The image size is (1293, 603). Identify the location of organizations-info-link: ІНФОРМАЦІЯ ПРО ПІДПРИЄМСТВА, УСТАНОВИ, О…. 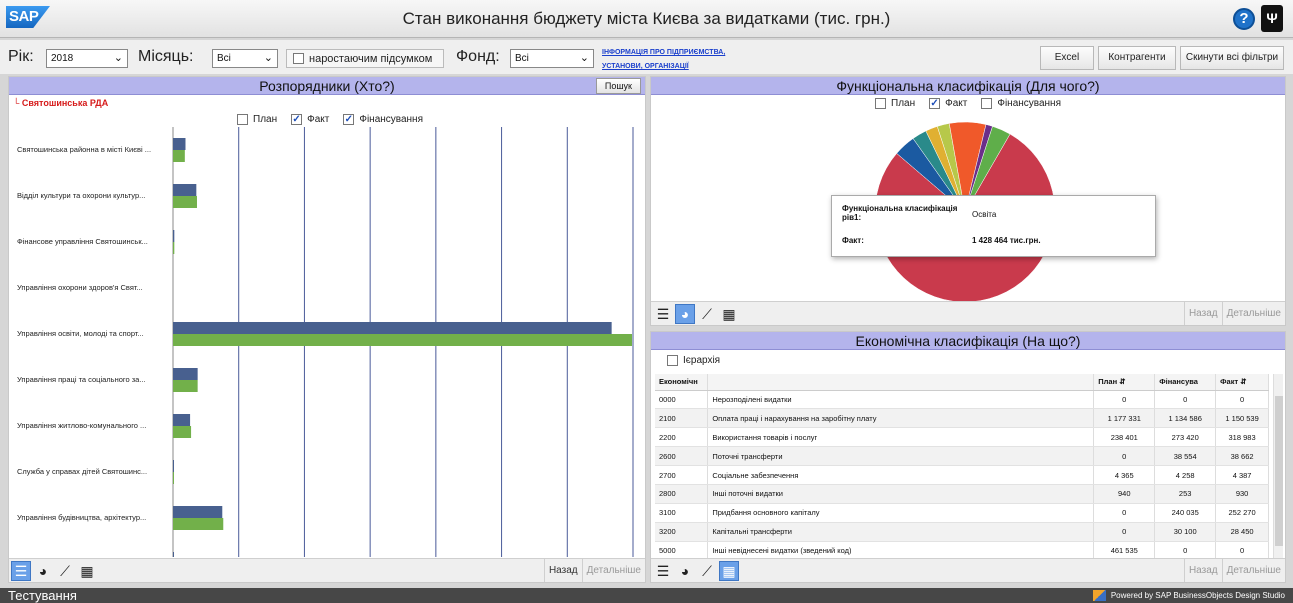
(672, 60).